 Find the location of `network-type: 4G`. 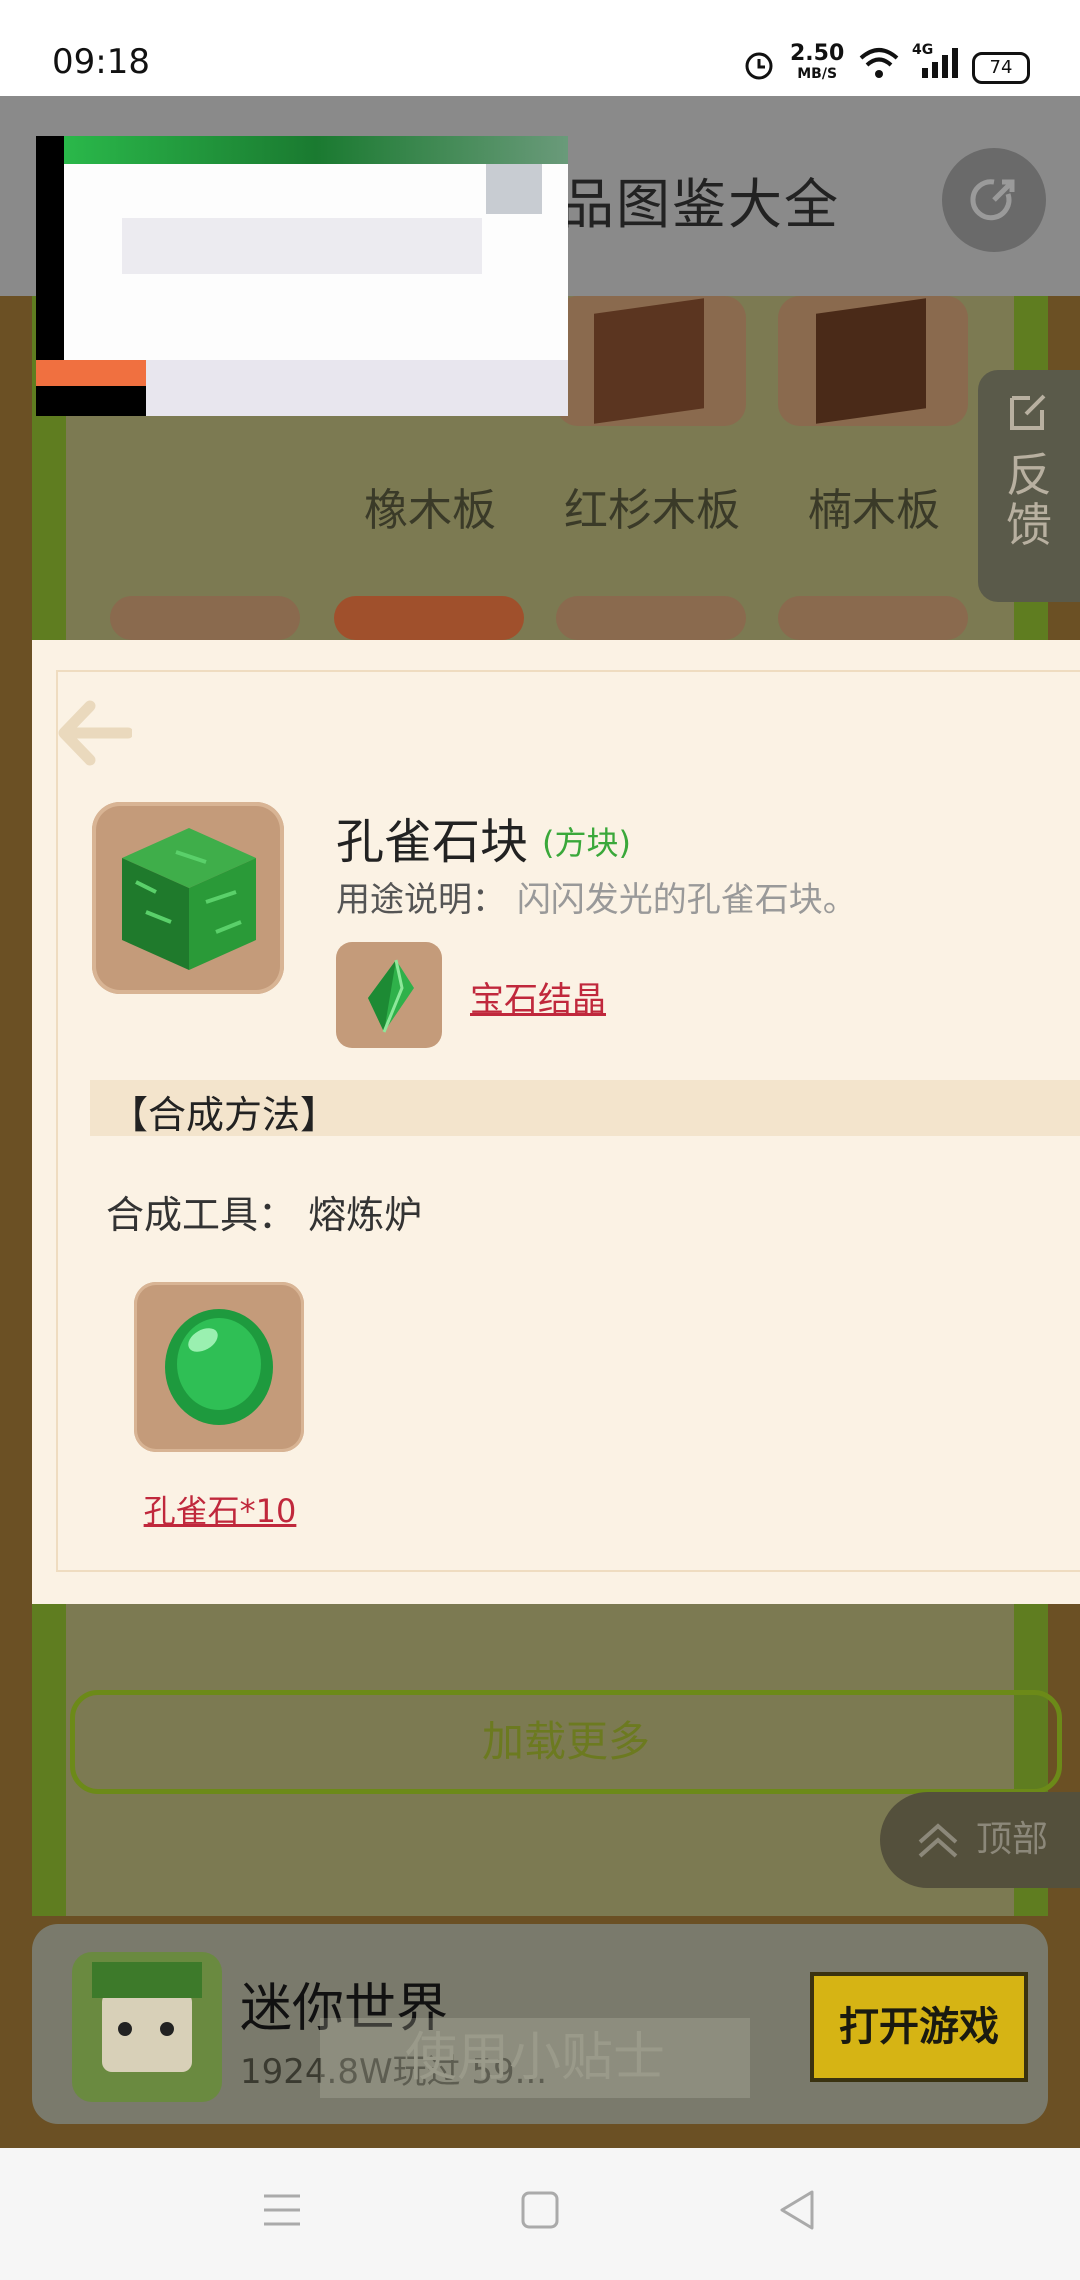

network-type: 4G is located at coordinates (923, 50).